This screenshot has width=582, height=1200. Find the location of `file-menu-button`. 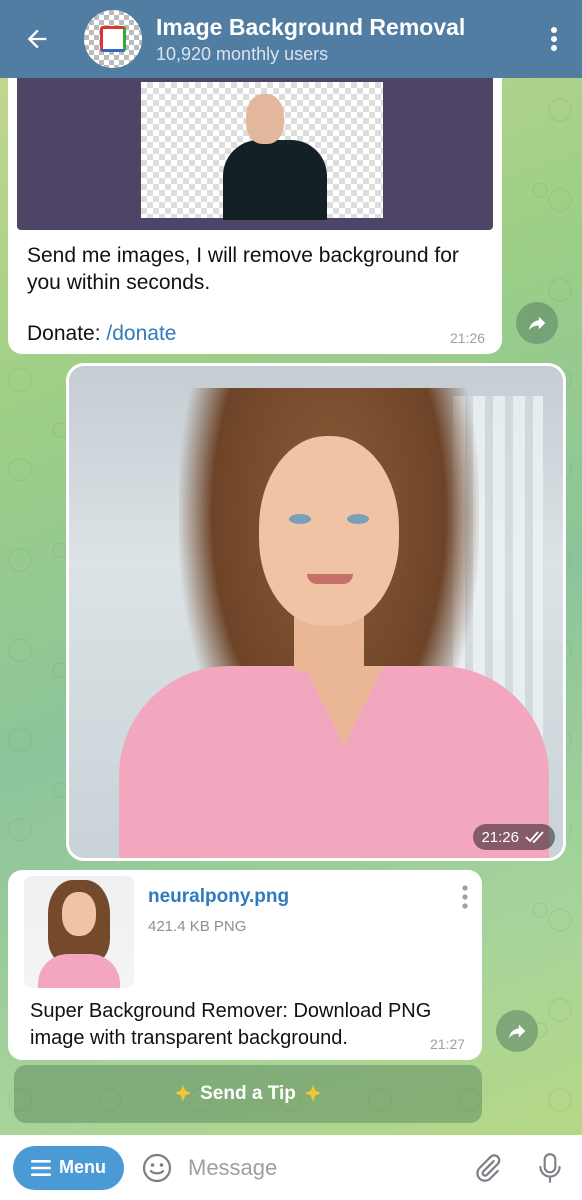

file-menu-button is located at coordinates (465, 897).